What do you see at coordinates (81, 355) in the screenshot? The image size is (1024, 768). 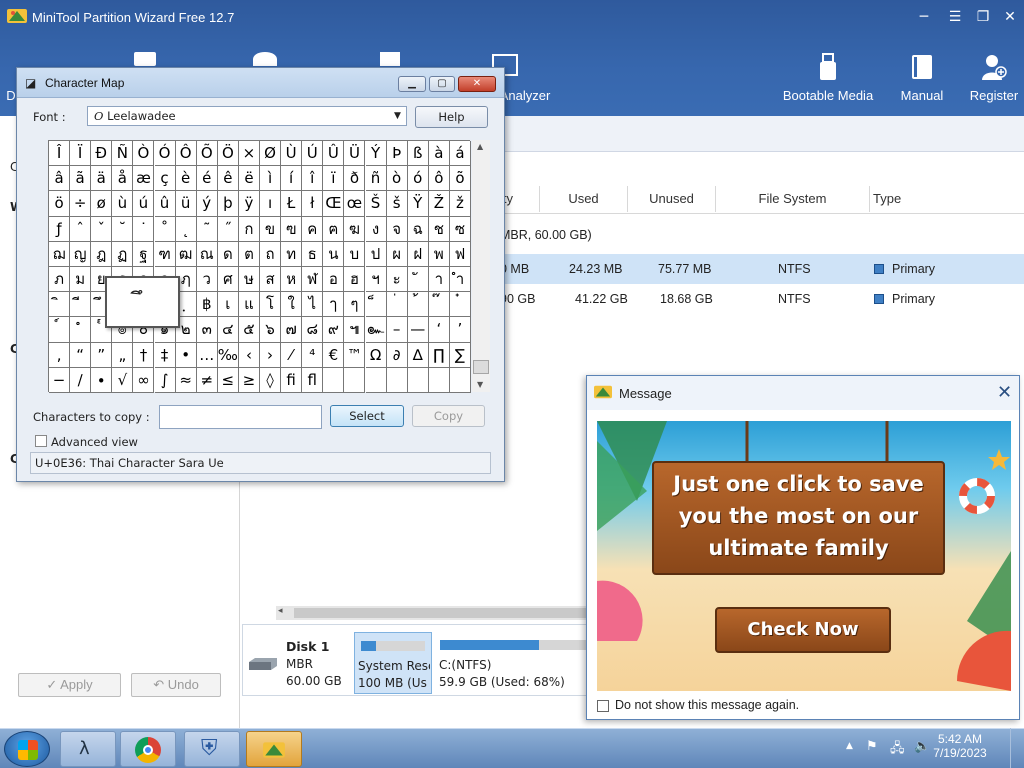 I see `character-cell: “` at bounding box center [81, 355].